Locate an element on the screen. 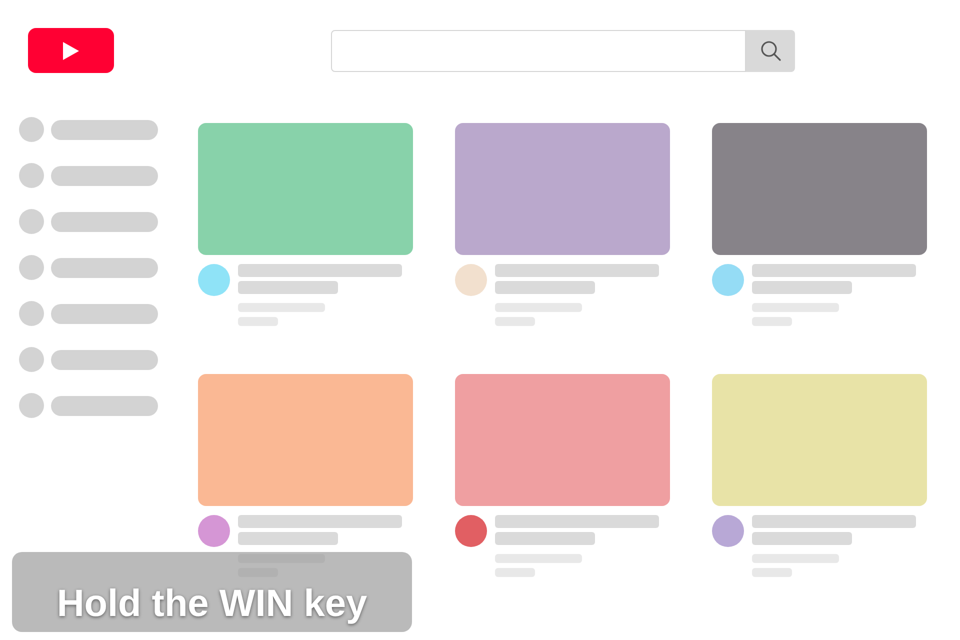 Image resolution: width=960 pixels, height=640 pixels. caption-text: Hold the WIN key is located at coordinates (212, 604).